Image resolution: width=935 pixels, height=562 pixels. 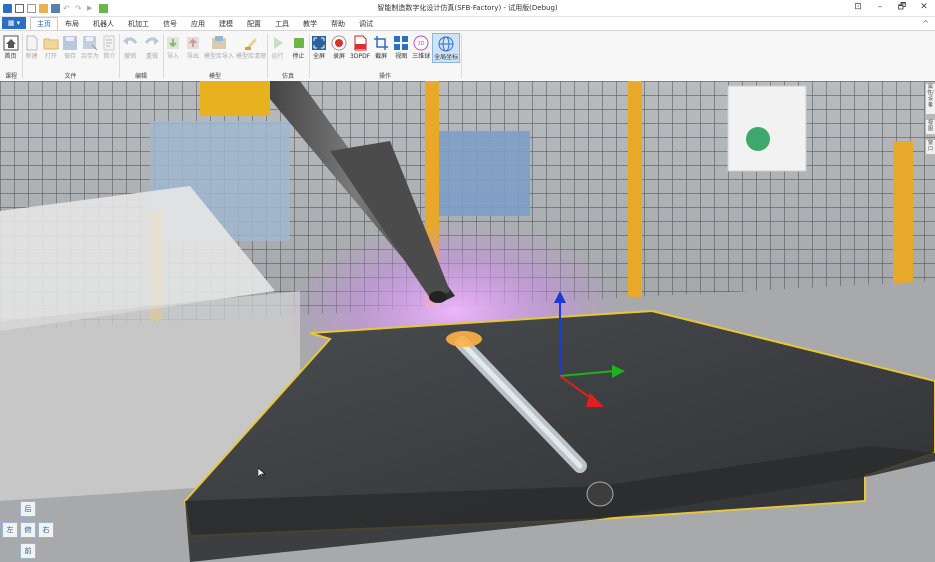 What do you see at coordinates (930, 127) in the screenshot?
I see `side-tab-view: 视图` at bounding box center [930, 127].